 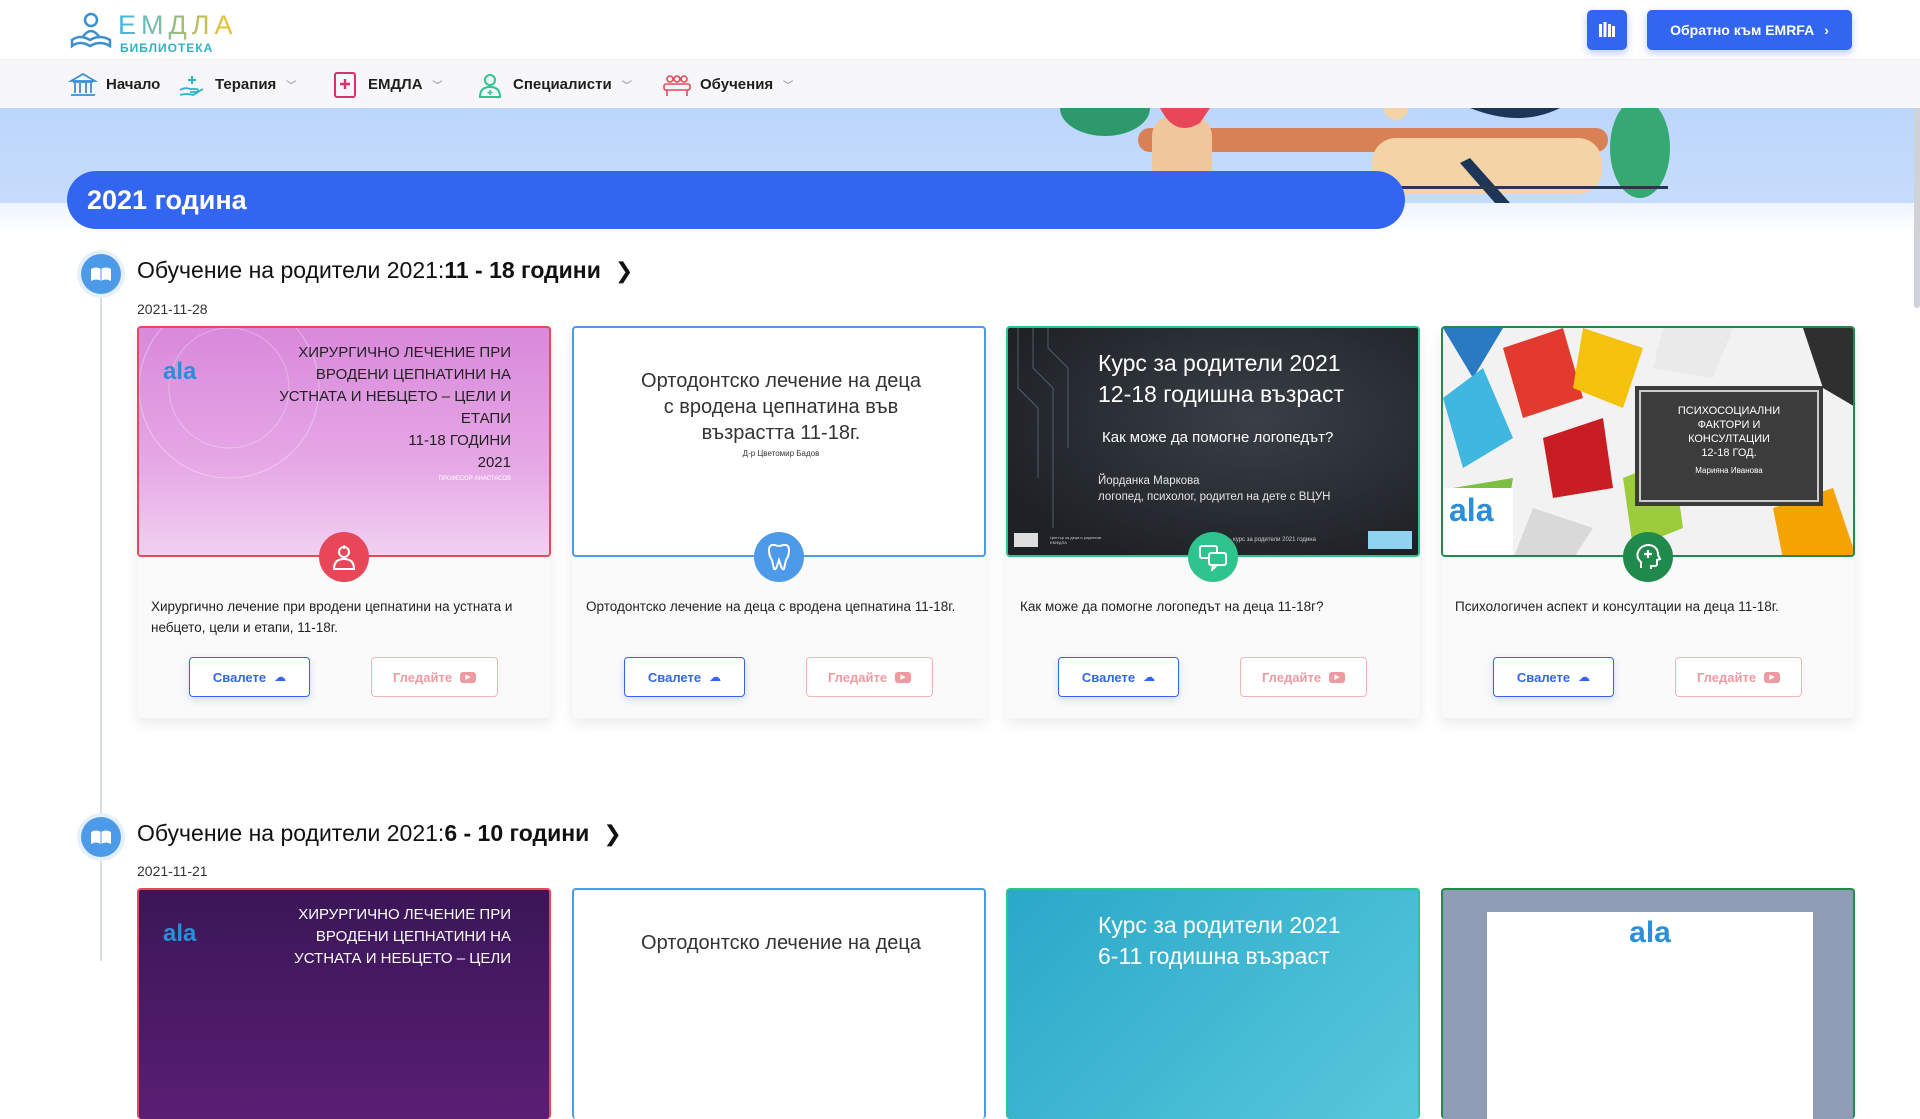 I want to click on nav-label: Специалисти, so click(x=562, y=84).